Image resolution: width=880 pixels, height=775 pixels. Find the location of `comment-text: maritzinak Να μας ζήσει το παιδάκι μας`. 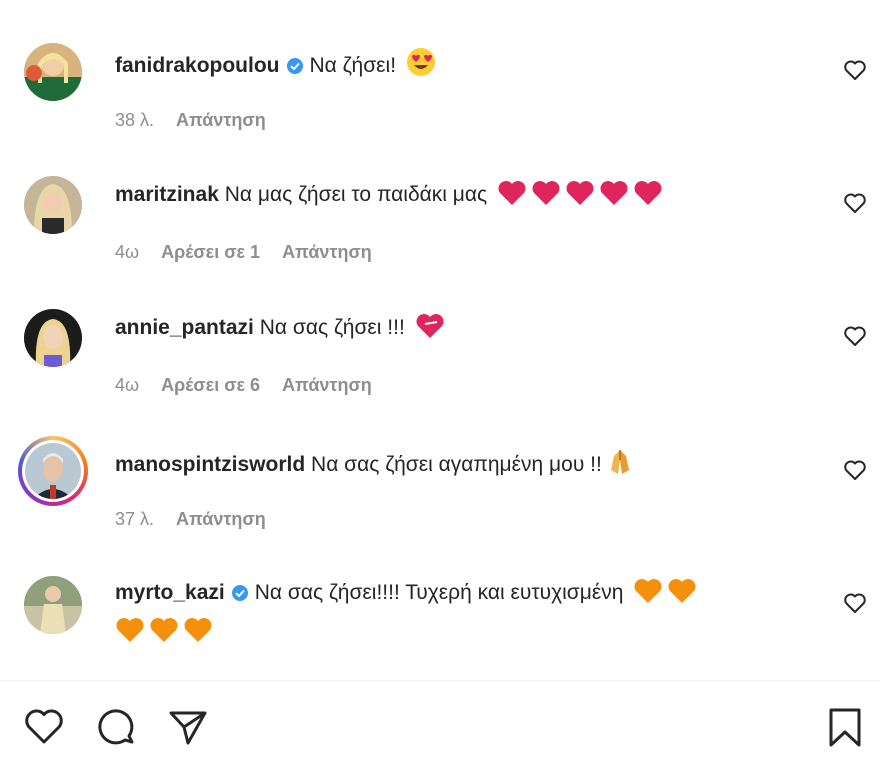

comment-text: maritzinak Να μας ζήσει το παιδάκι μας is located at coordinates (460, 197).